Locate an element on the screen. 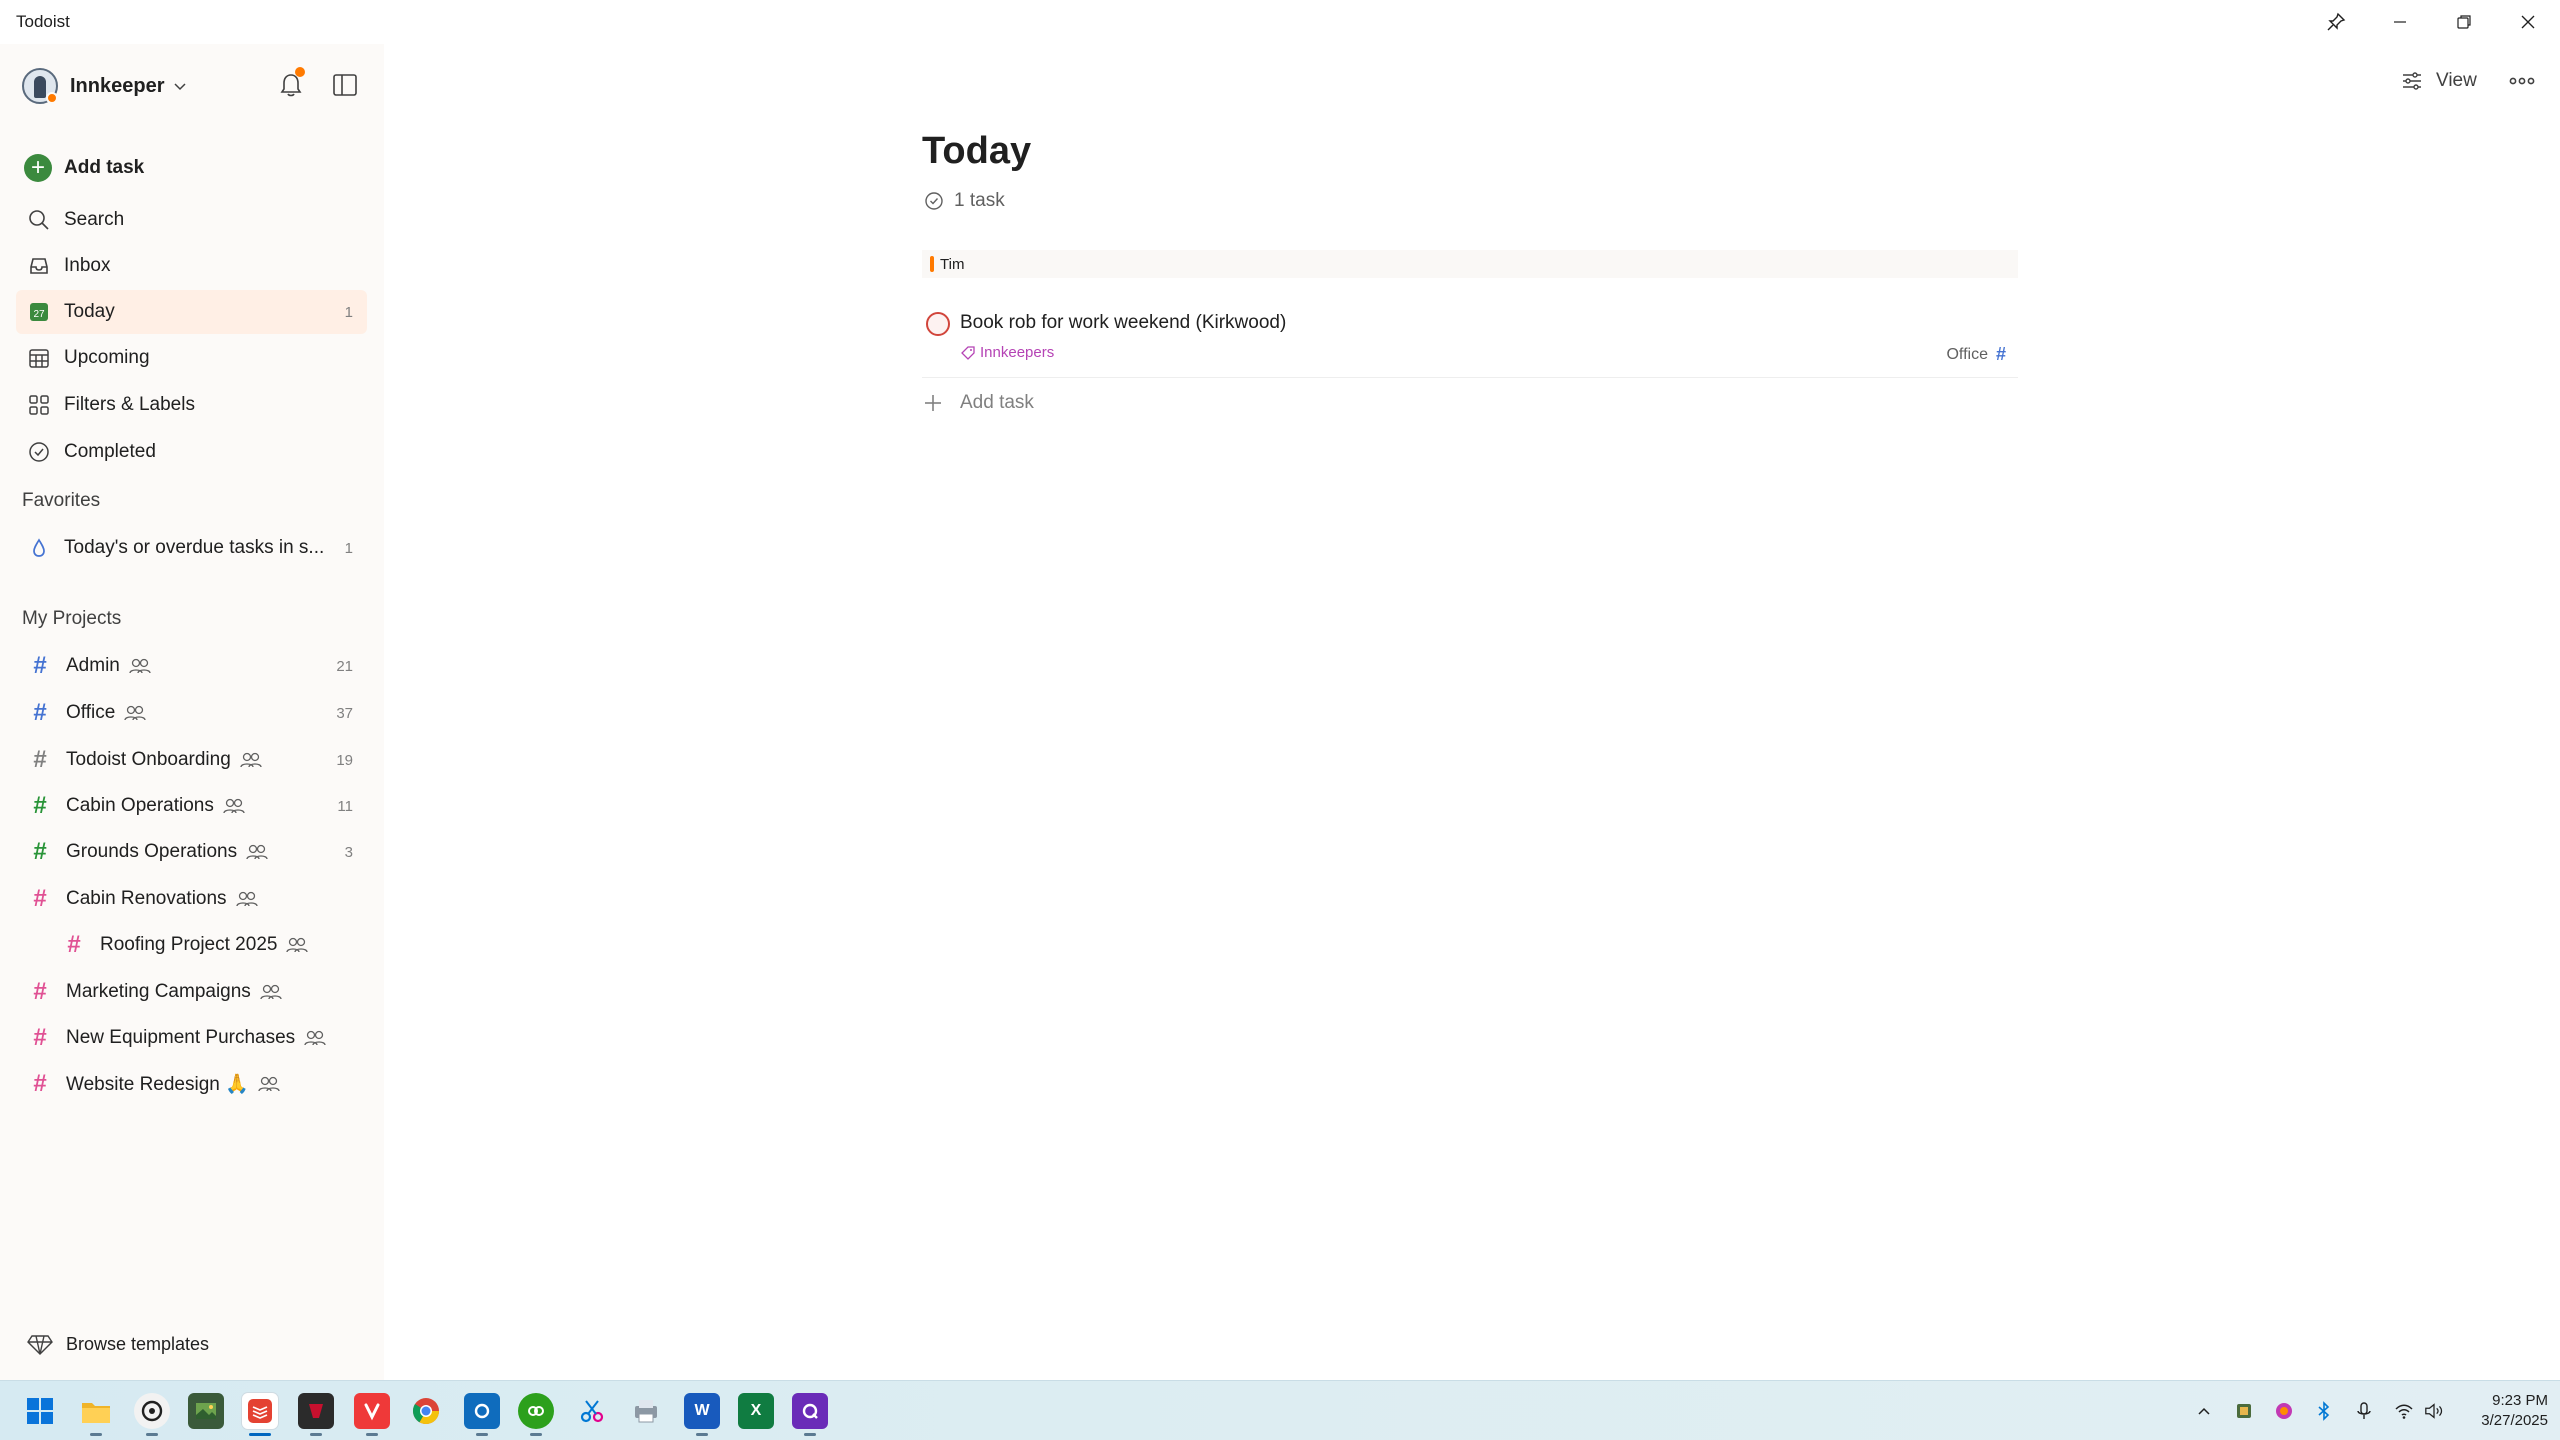 This screenshot has width=2560, height=1440. favorites-heading: Favorites is located at coordinates (61, 501).